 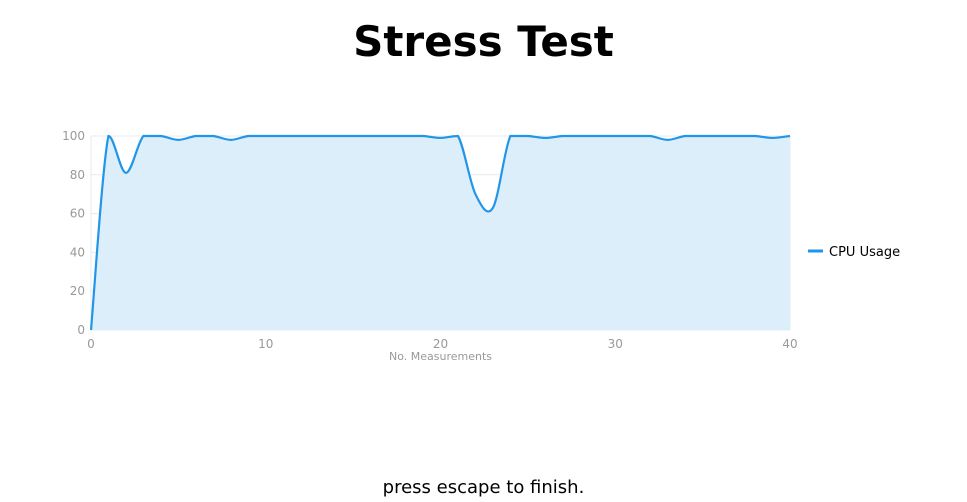 What do you see at coordinates (77, 291) in the screenshot?
I see `y-tick-label: 20` at bounding box center [77, 291].